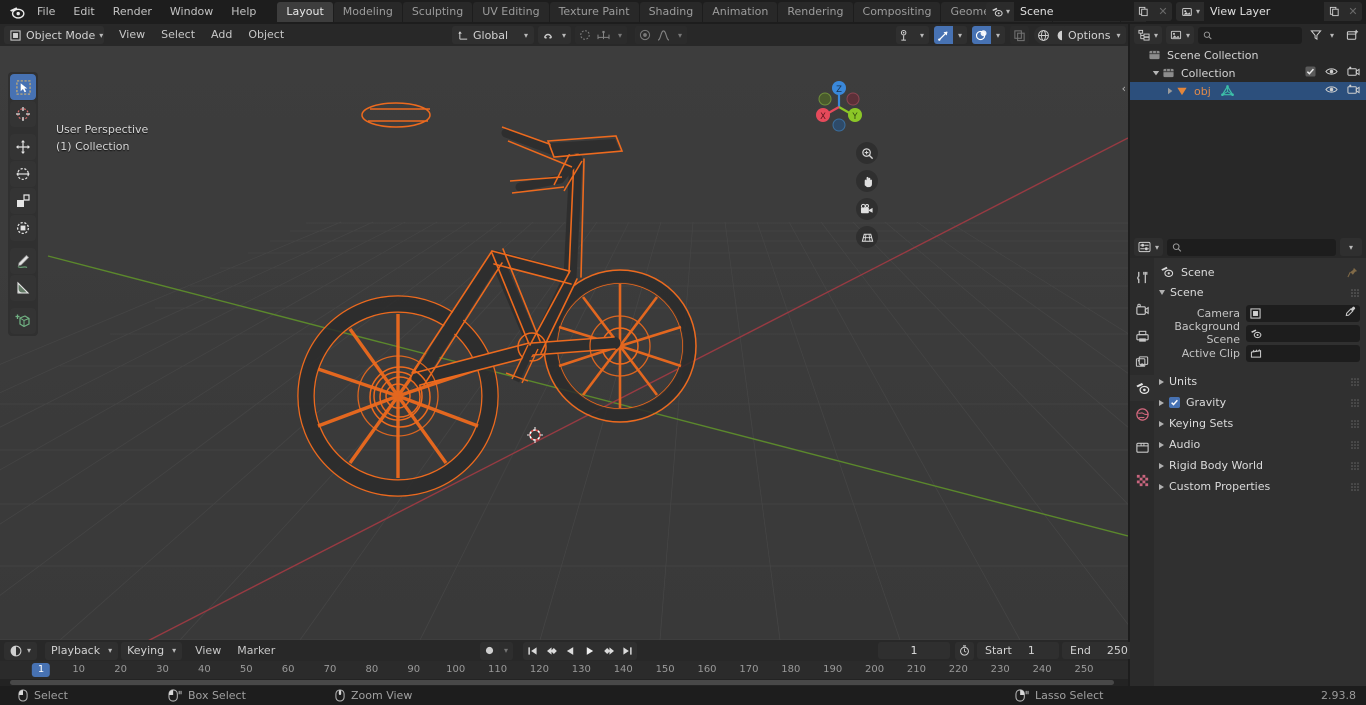  Describe the element at coordinates (1260, 381) in the screenshot. I see `panel-header-units: Units` at that location.